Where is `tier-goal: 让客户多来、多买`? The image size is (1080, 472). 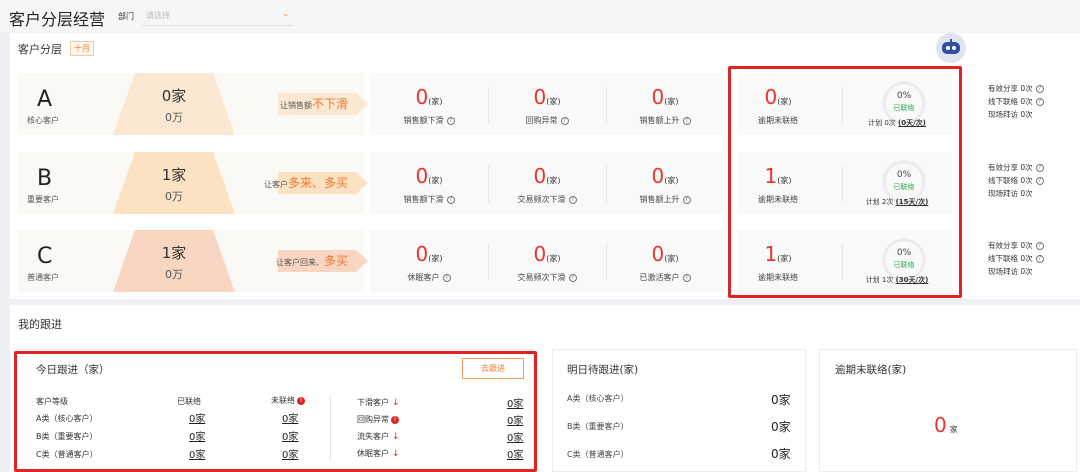 tier-goal: 让客户多来、多买 is located at coordinates (308, 183).